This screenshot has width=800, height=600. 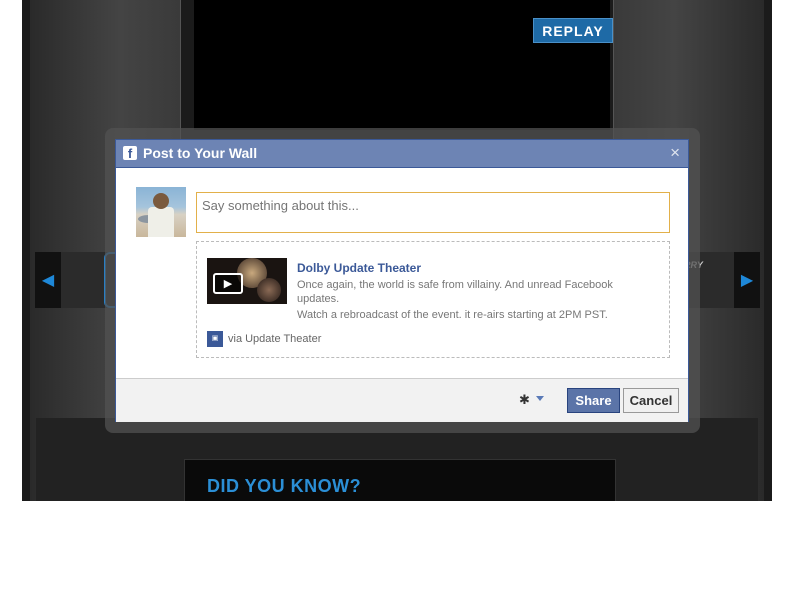 What do you see at coordinates (215, 339) in the screenshot?
I see `app-icon: ▣` at bounding box center [215, 339].